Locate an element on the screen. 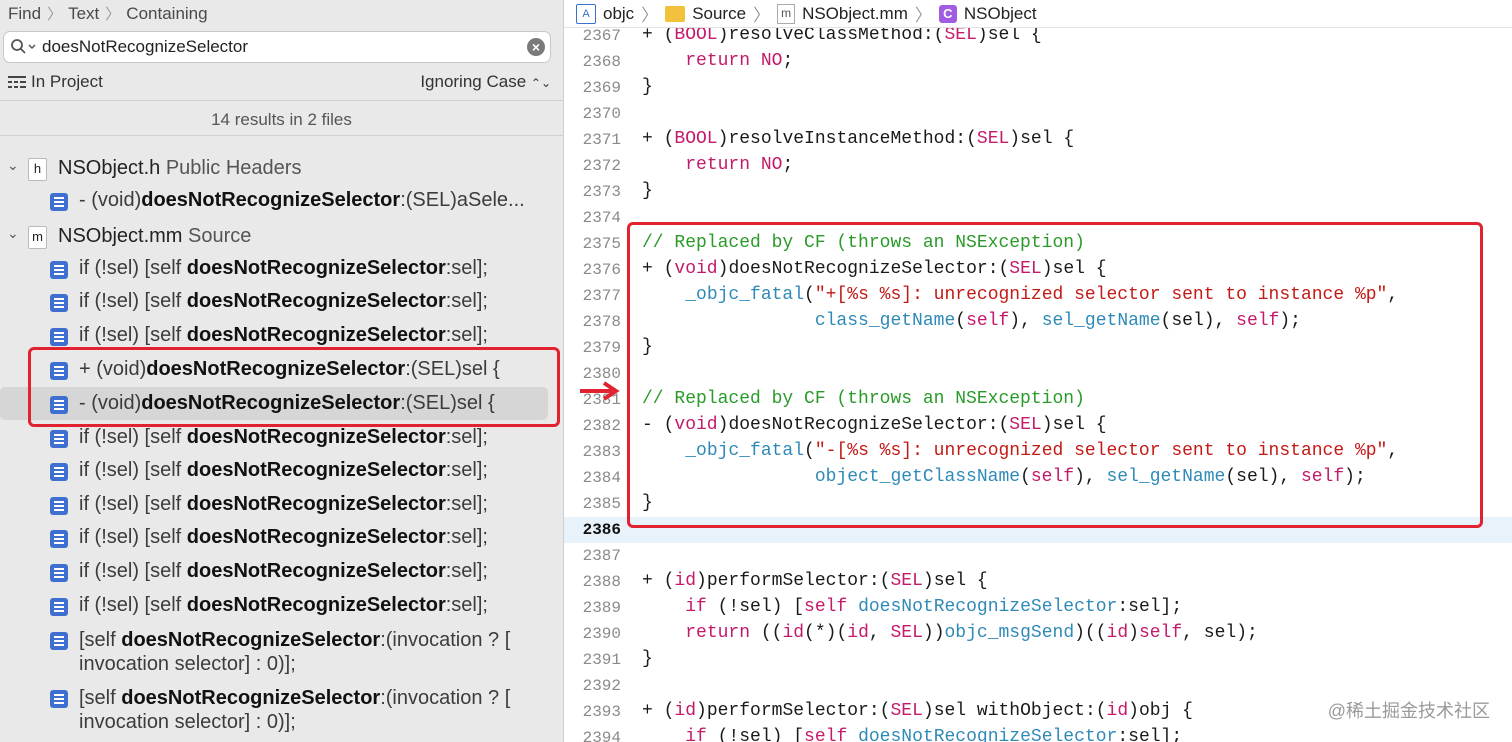 This screenshot has width=1512, height=742. search-icon is located at coordinates (24, 47).